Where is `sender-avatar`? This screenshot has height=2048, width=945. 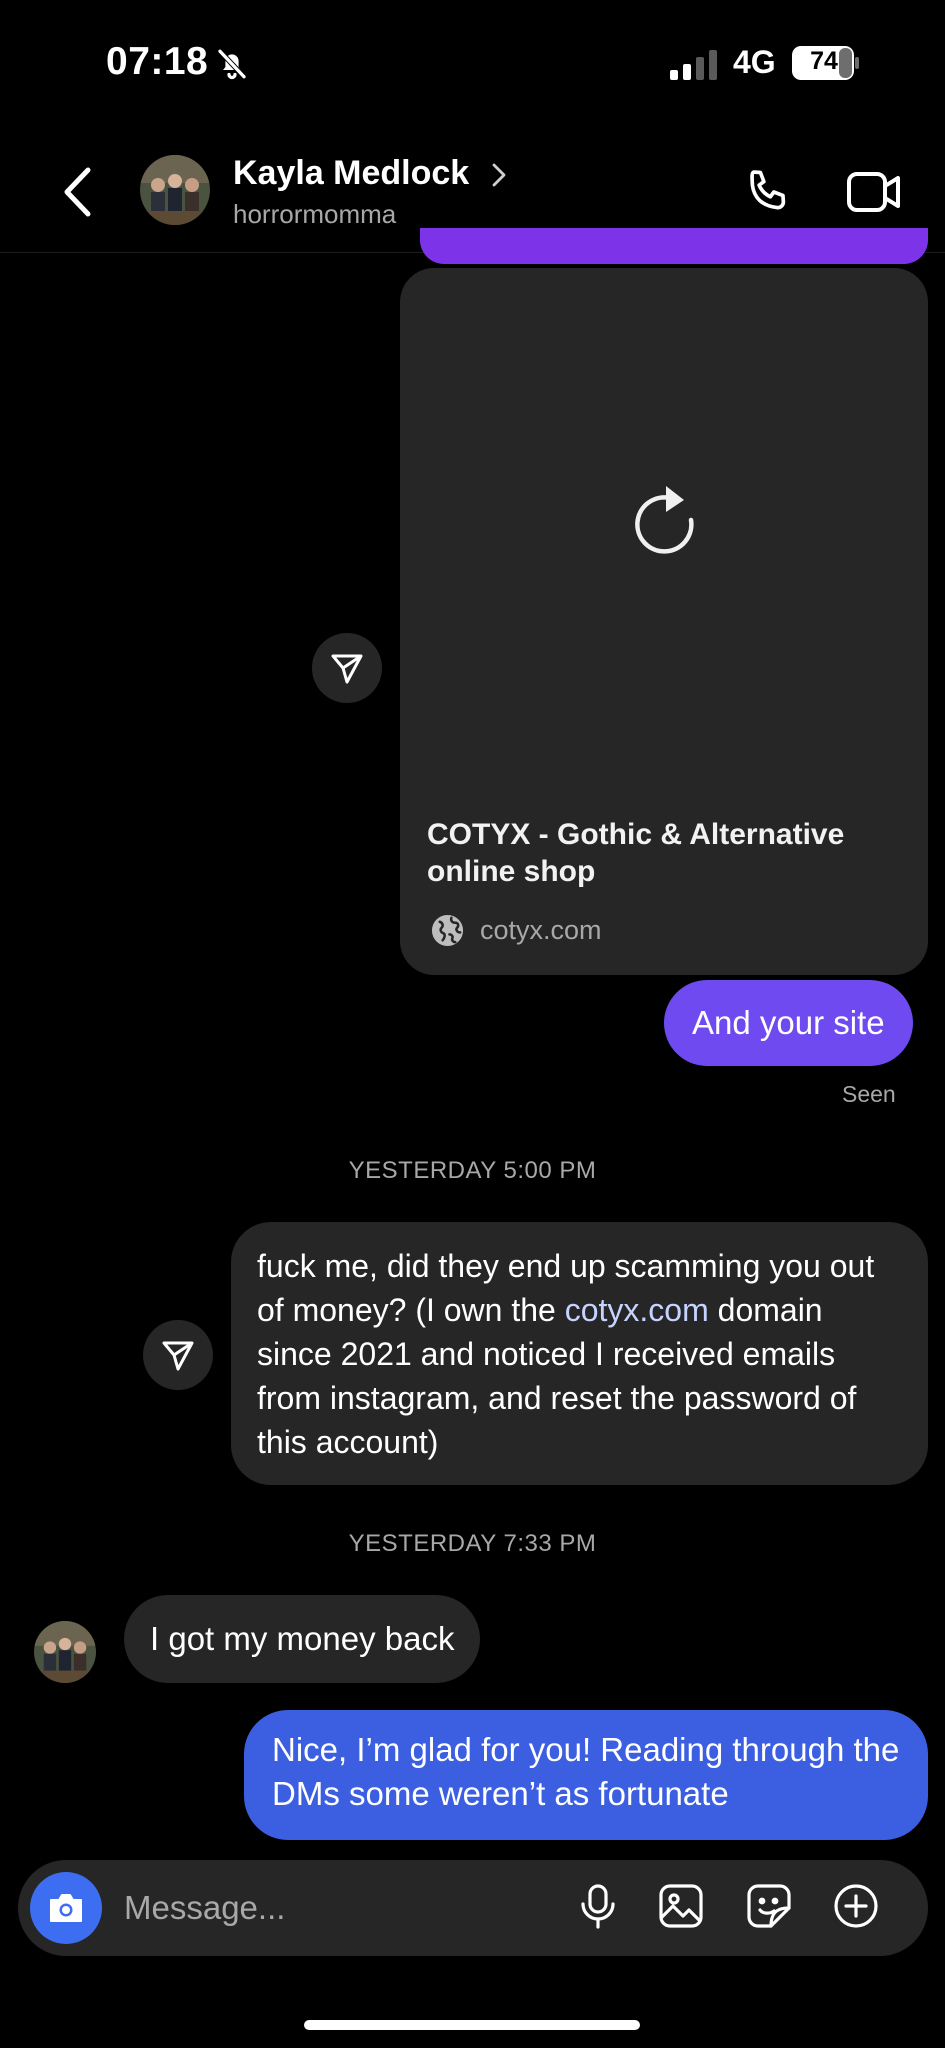 sender-avatar is located at coordinates (65, 1652).